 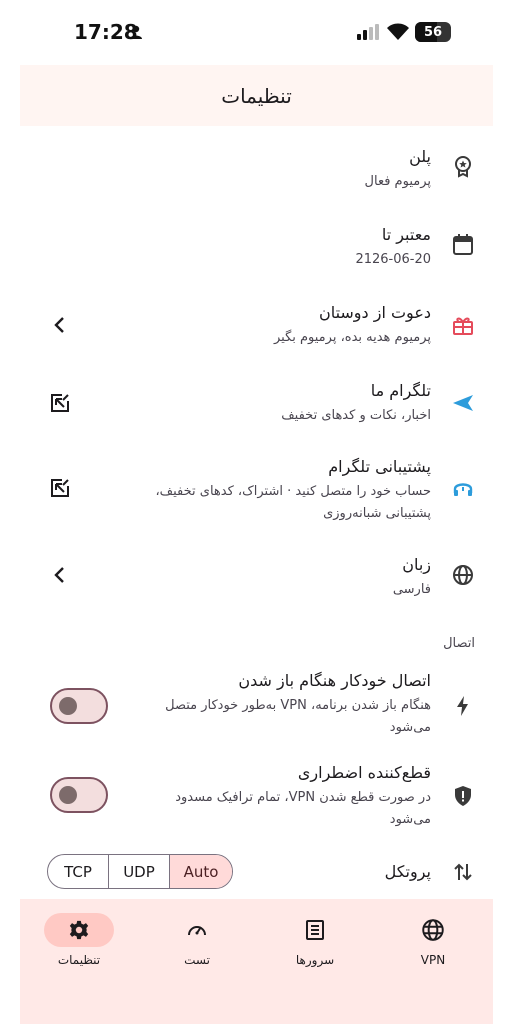 I want to click on setting-language: زبان فارسی, so click(x=256, y=581).